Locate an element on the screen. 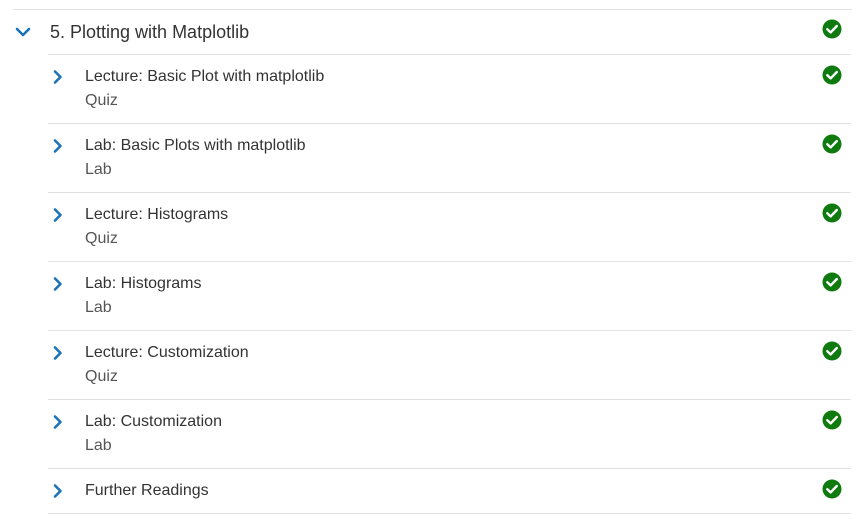  lesson-title: Lecture: Histograms is located at coordinates (156, 215).